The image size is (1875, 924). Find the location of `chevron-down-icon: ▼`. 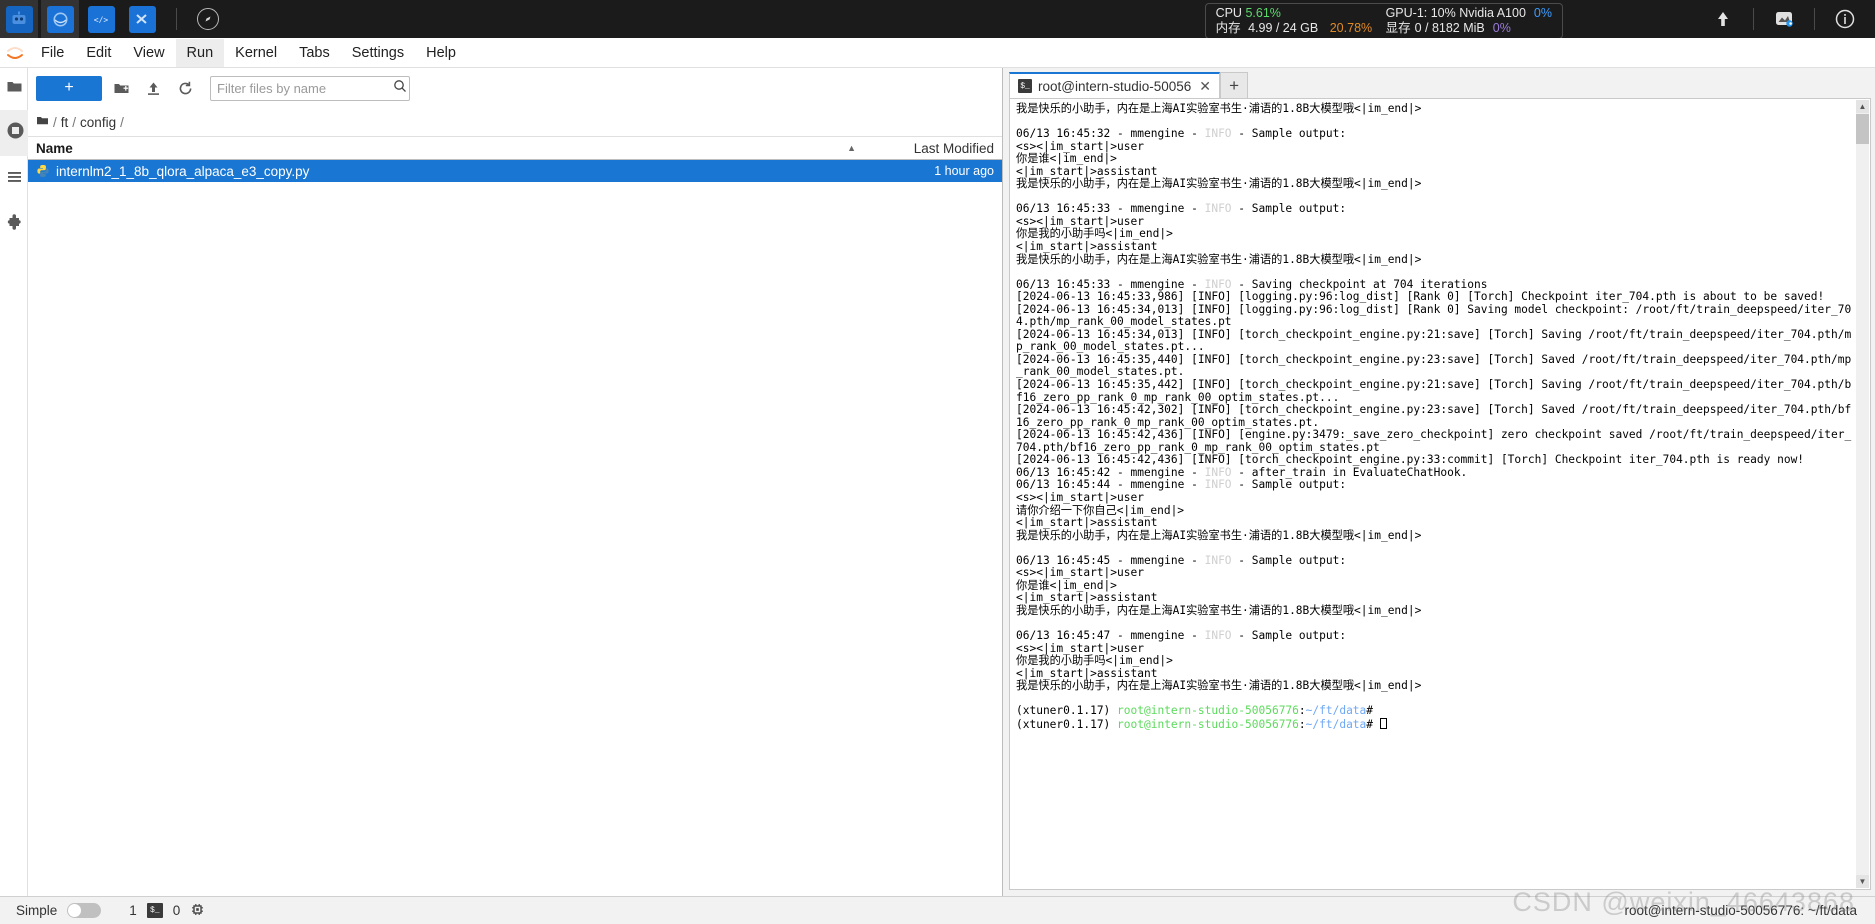

chevron-down-icon: ▼ is located at coordinates (1862, 881).